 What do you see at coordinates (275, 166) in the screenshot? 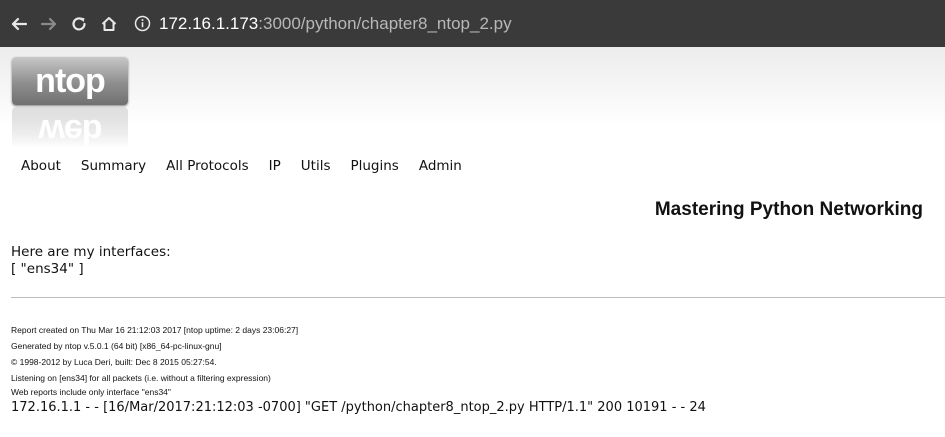
I see `menu-item-ip: IP` at bounding box center [275, 166].